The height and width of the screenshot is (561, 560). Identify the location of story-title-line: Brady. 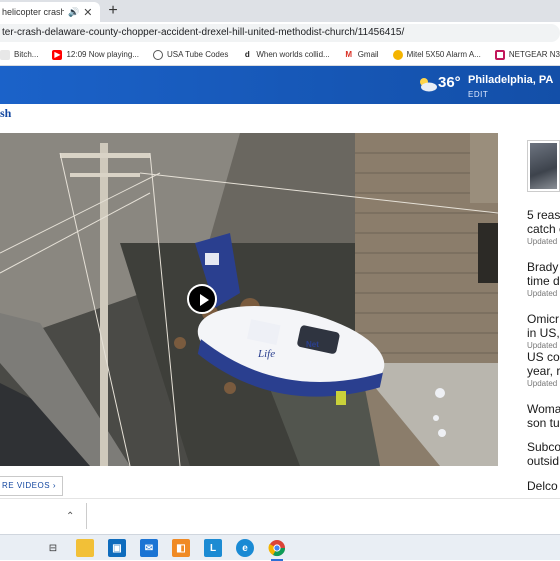
(543, 267).